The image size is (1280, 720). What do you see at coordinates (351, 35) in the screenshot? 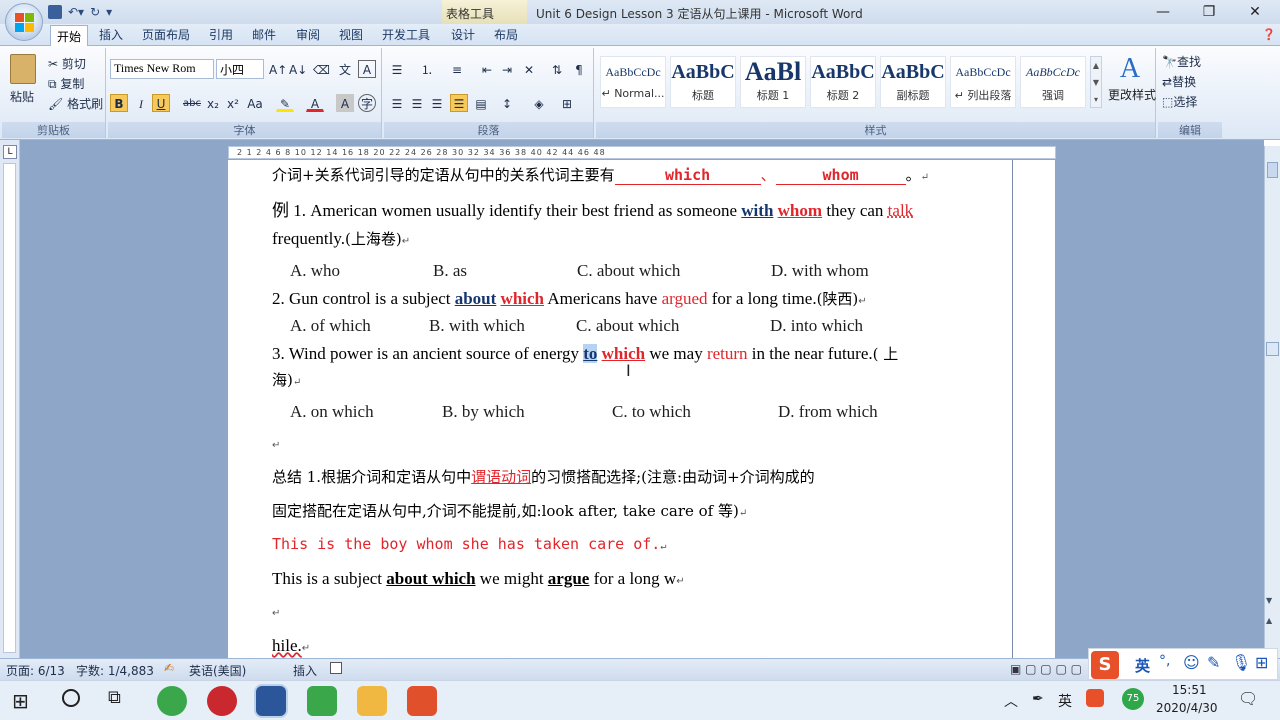
I see `tab-view: 视图` at bounding box center [351, 35].